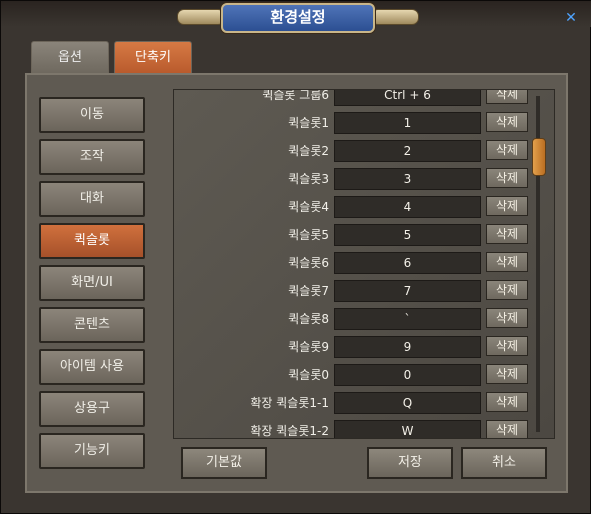  What do you see at coordinates (224, 463) in the screenshot?
I see `default-button: 기본값` at bounding box center [224, 463].